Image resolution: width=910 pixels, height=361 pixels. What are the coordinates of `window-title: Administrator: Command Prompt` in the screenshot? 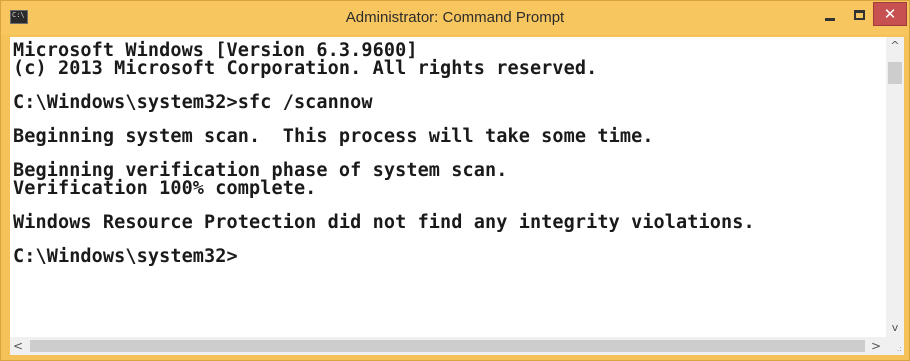 It's located at (455, 17).